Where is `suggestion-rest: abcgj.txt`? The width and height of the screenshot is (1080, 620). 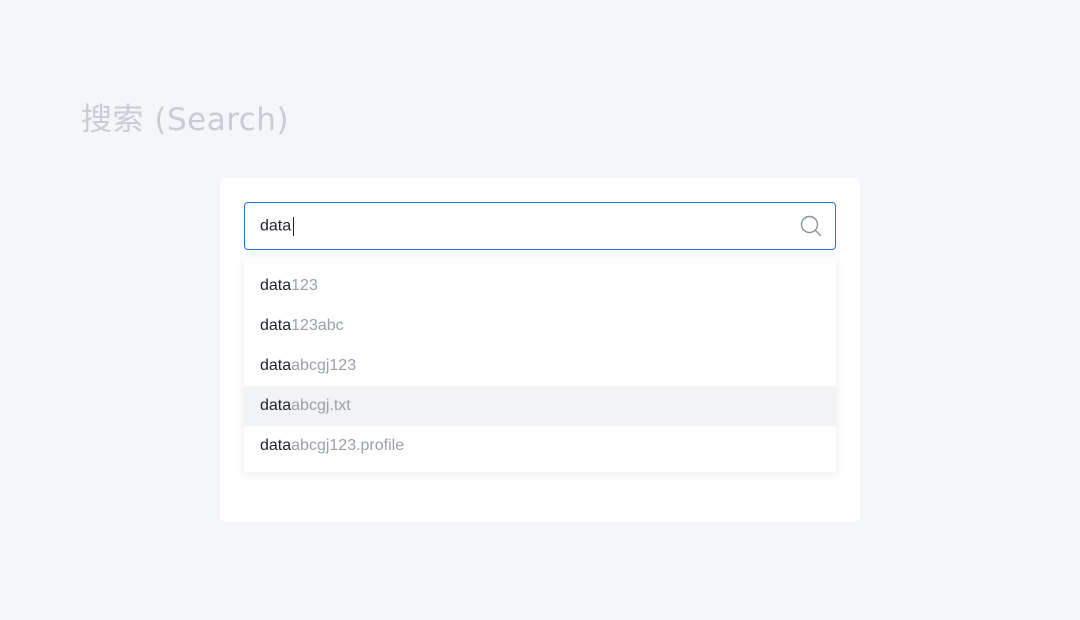 suggestion-rest: abcgj.txt is located at coordinates (321, 405).